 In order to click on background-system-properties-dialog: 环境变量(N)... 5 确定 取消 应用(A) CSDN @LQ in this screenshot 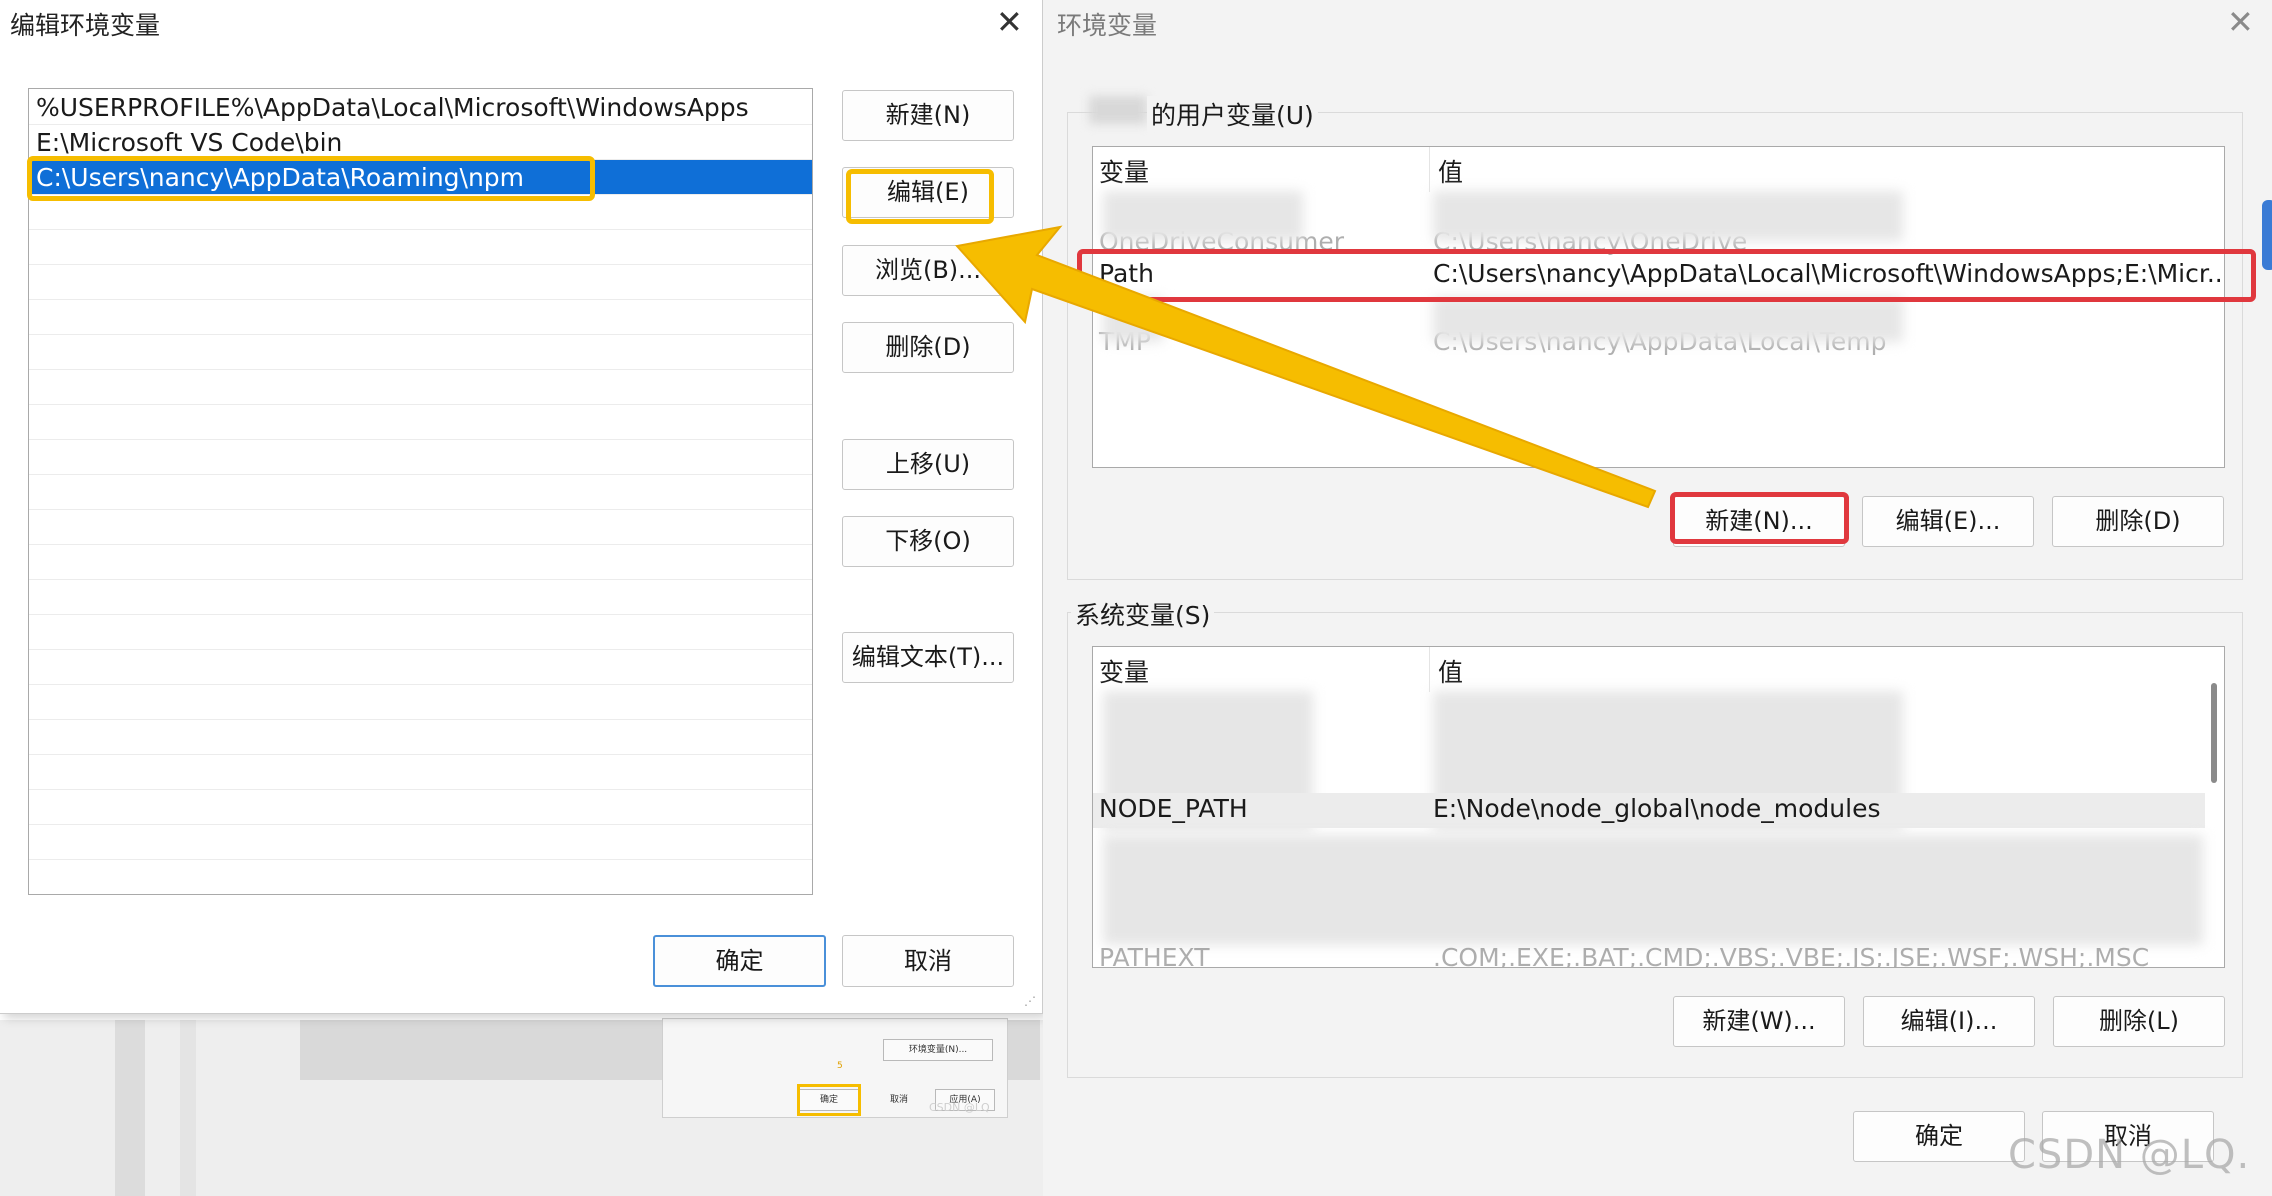, I will do `click(835, 1068)`.